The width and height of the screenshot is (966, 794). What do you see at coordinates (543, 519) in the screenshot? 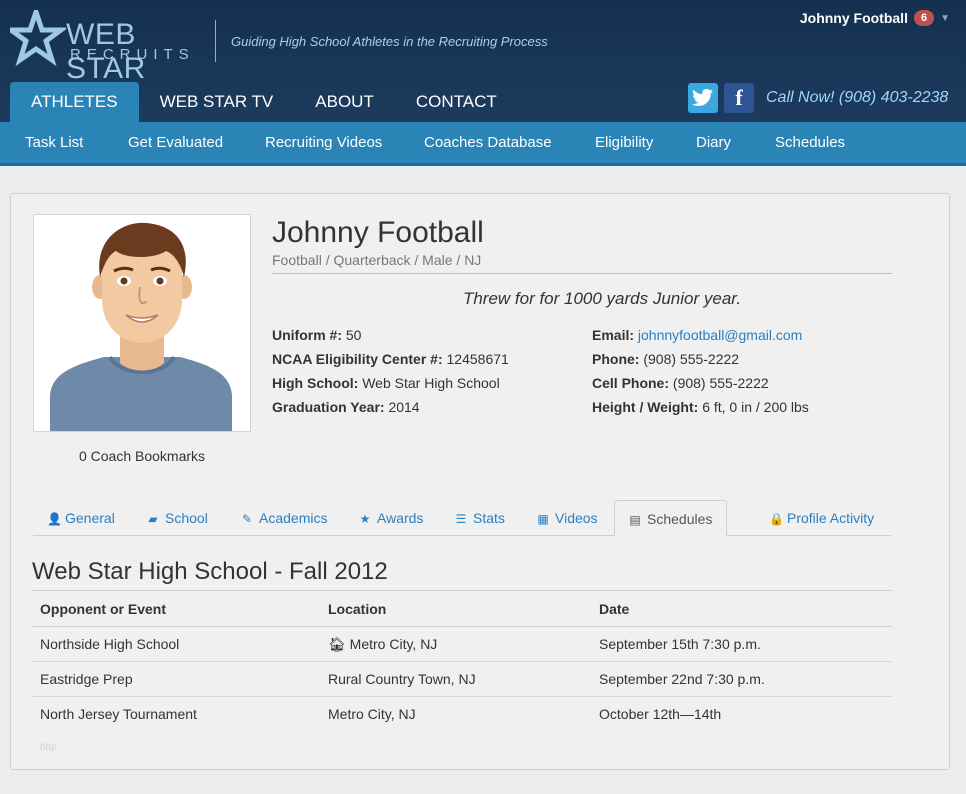
I see `film-icon: ▦` at bounding box center [543, 519].